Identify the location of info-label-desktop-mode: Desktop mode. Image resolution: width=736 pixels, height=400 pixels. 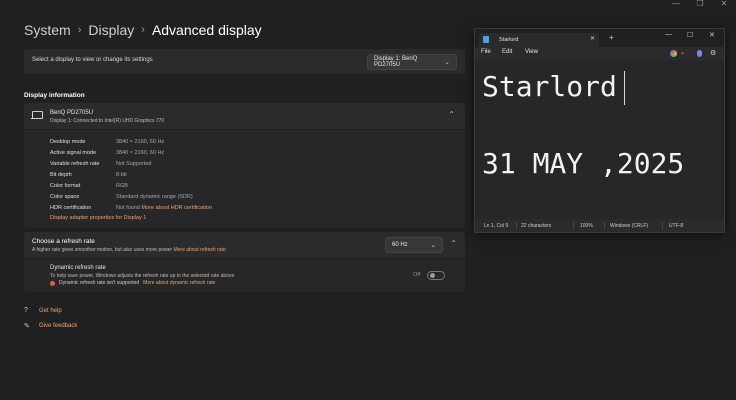
(68, 142).